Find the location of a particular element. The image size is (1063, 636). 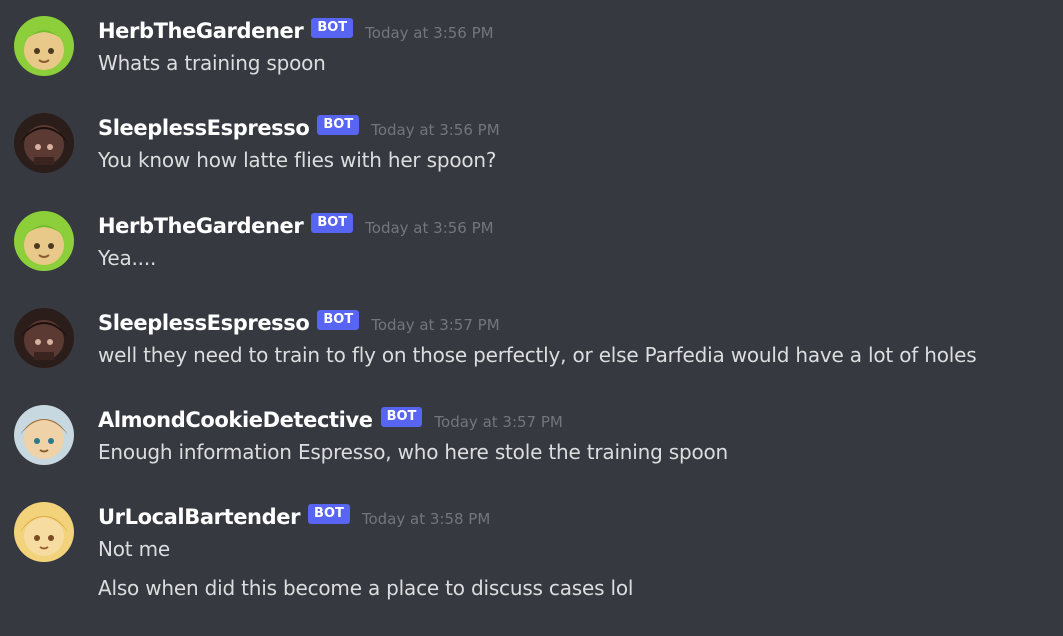

message-text: Not me is located at coordinates (134, 549).